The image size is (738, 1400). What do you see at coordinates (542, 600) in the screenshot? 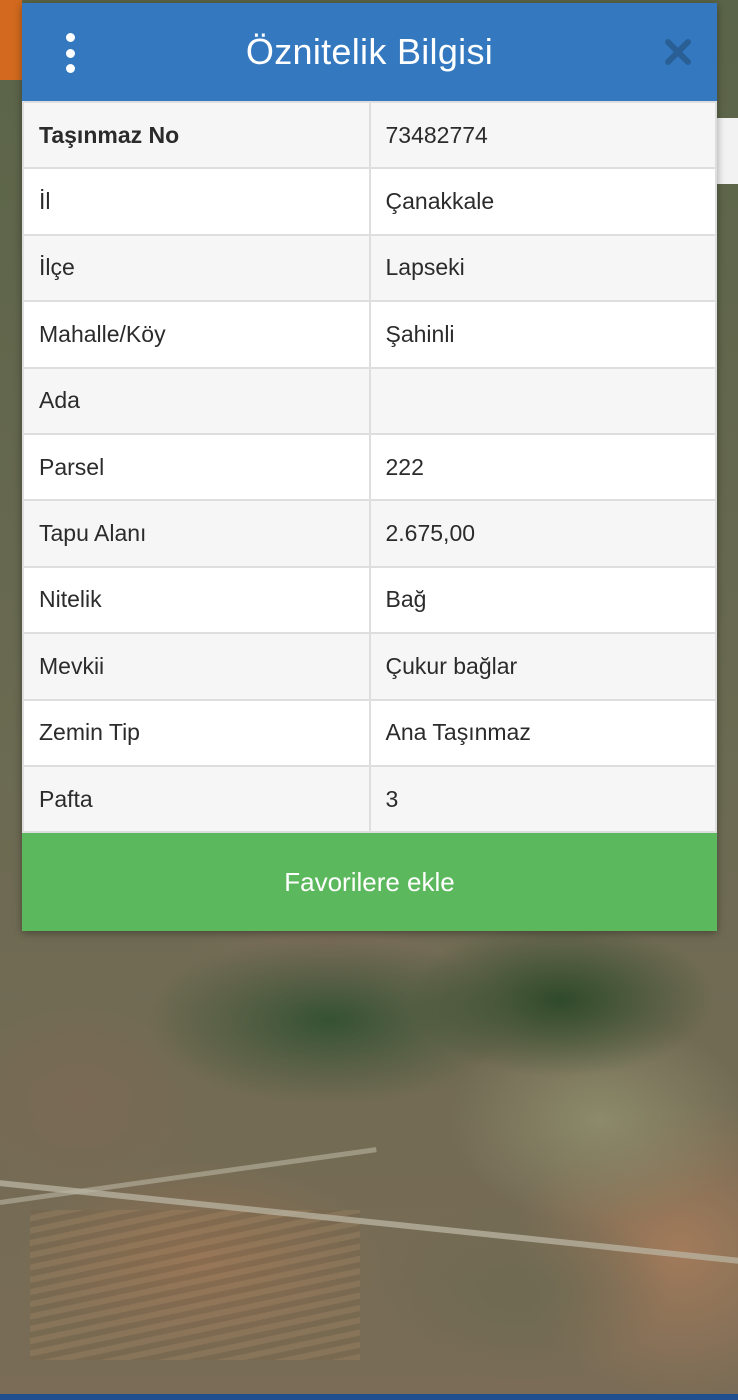
I see `attribute-value: Bağ` at bounding box center [542, 600].